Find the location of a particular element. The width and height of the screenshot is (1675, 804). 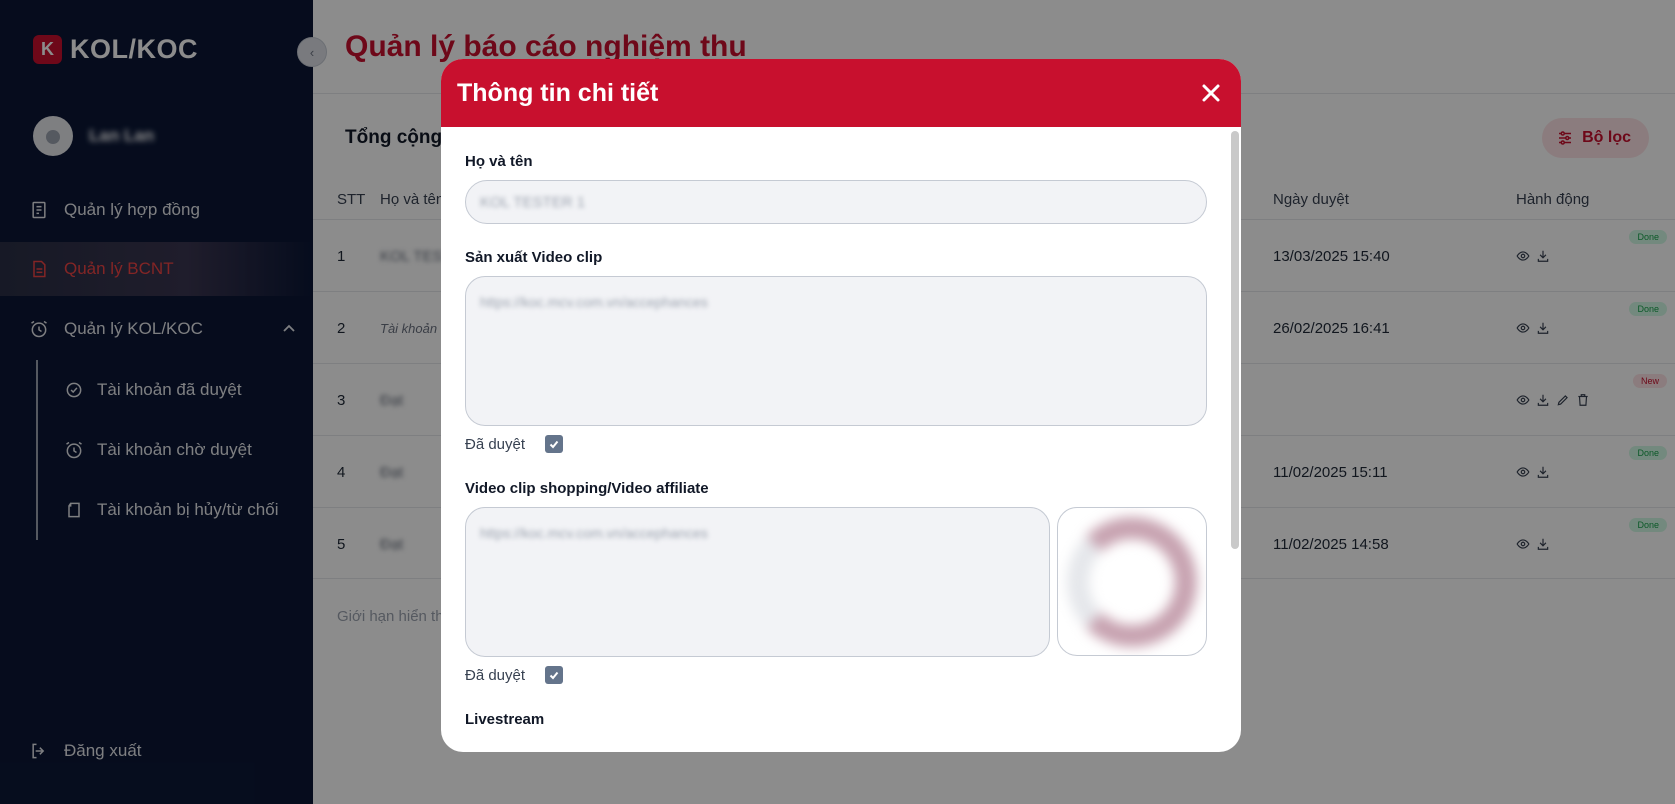

name-field: KOL TESTER 1 is located at coordinates (836, 202).